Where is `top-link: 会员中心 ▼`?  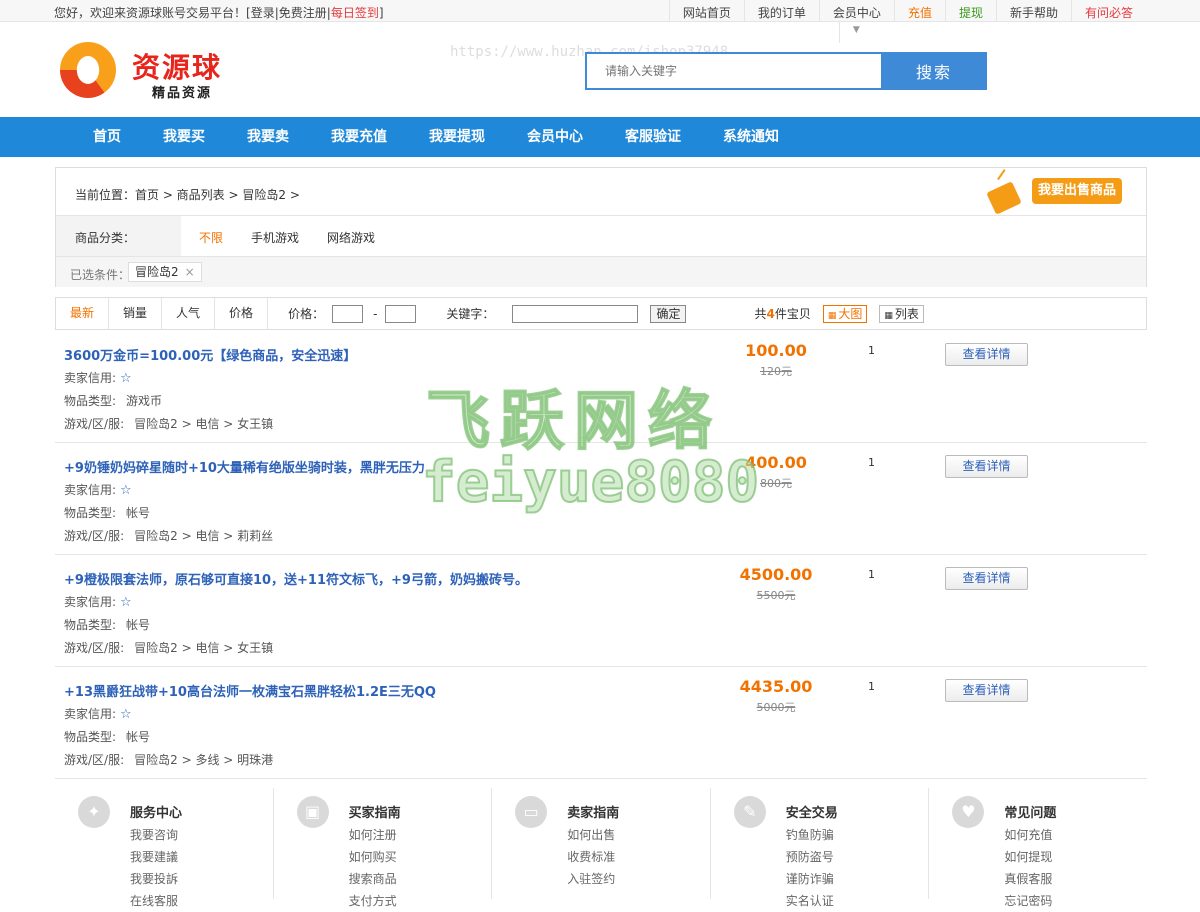 top-link: 会员中心 ▼ is located at coordinates (856, 21).